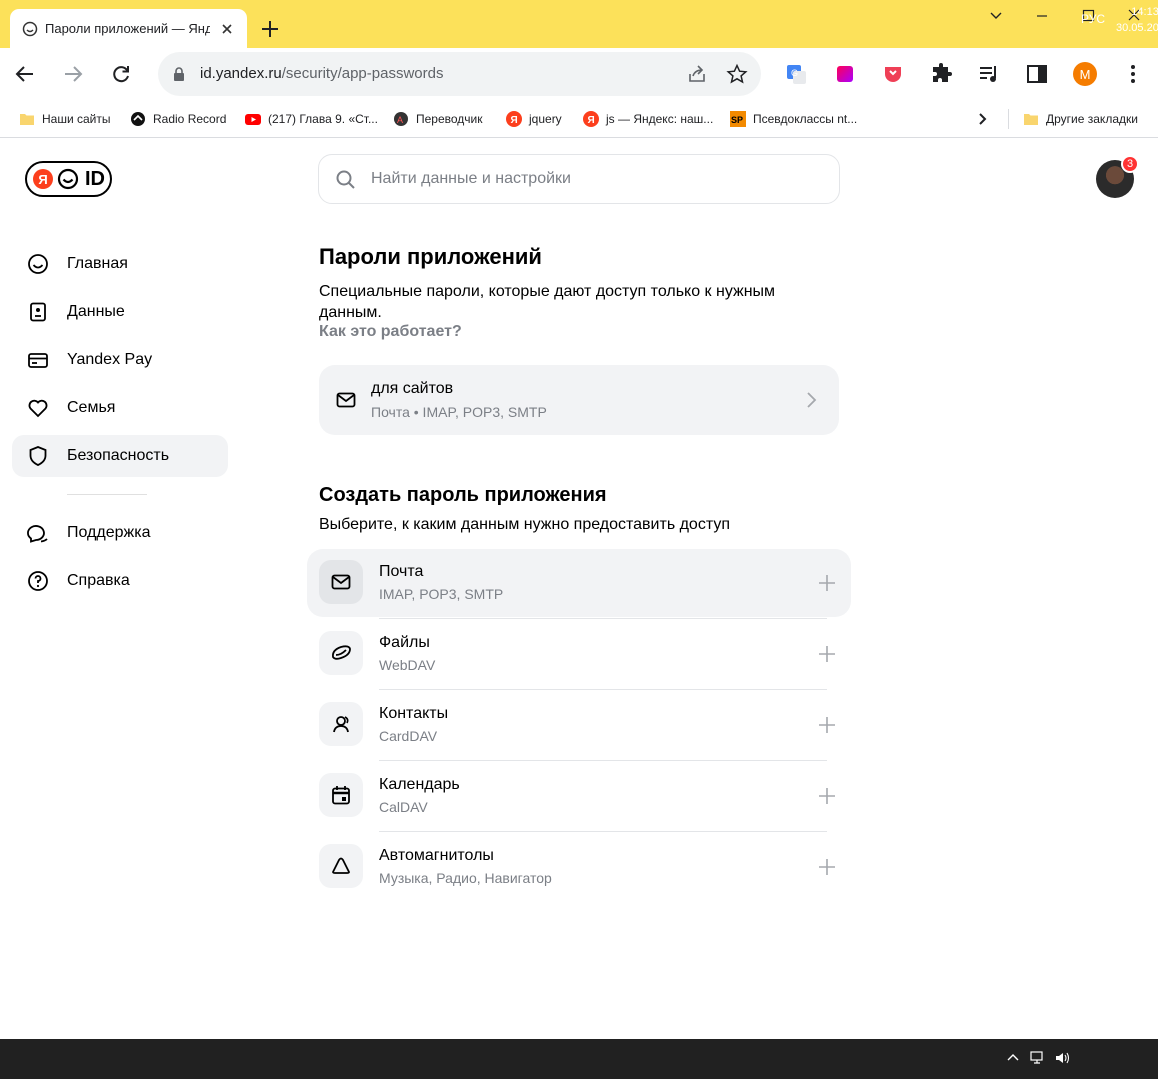 The height and width of the screenshot is (1079, 1158). I want to click on profile-avatar: M, so click(1085, 74).